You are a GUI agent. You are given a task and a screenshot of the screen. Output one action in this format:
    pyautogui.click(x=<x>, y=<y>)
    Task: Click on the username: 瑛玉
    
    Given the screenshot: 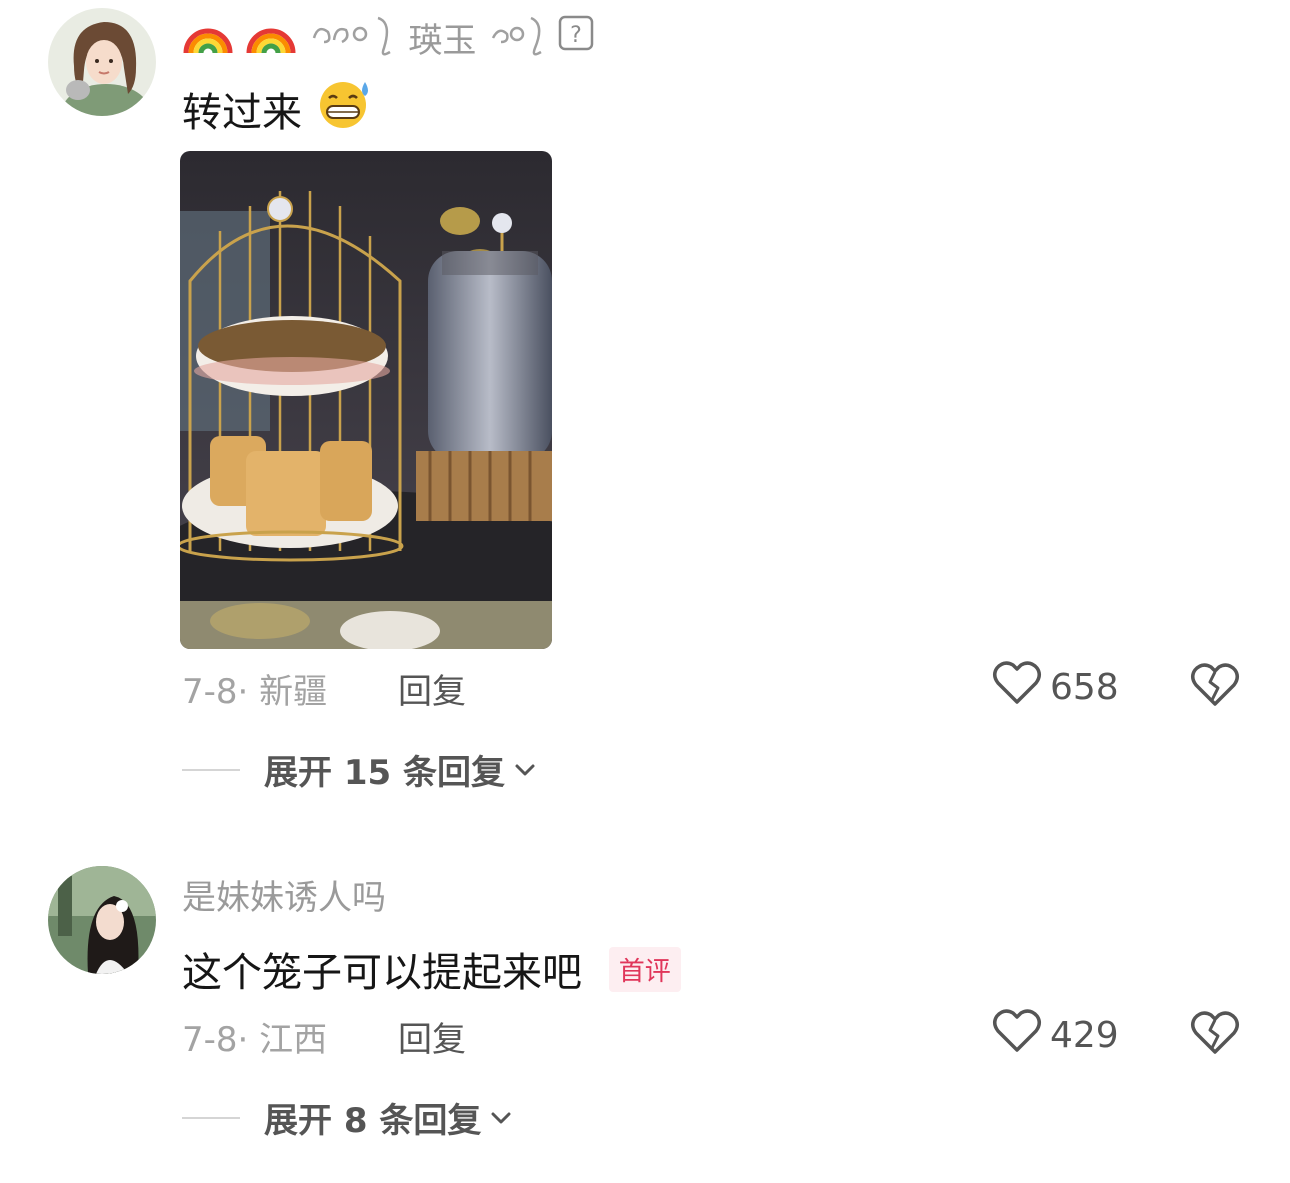 What is the action you would take?
    pyautogui.click(x=442, y=41)
    